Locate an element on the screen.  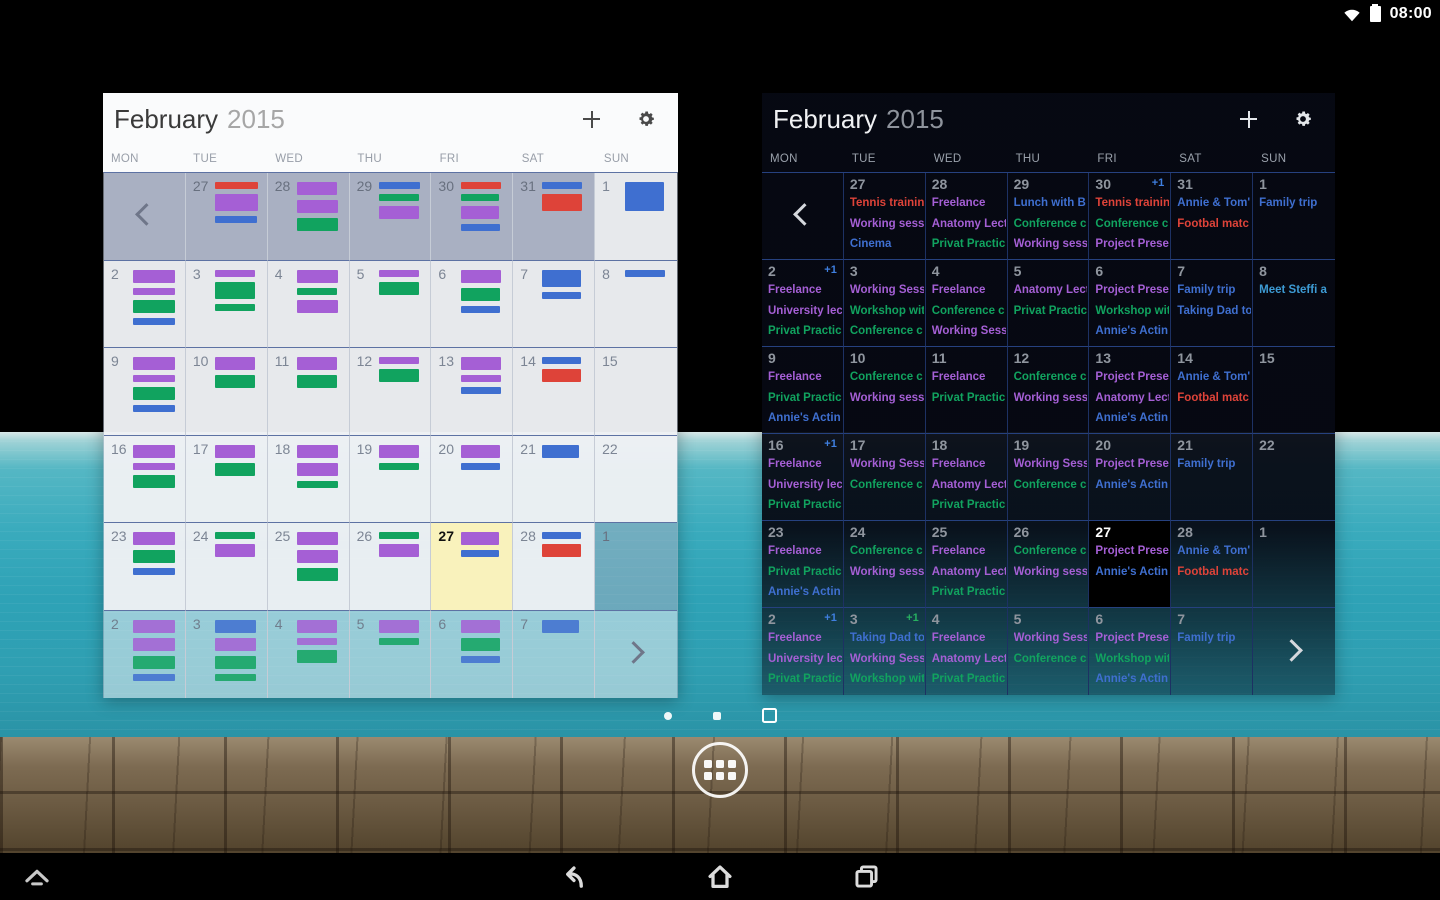
day-cell: 11 Freelance Privat Practic is located at coordinates (966, 390).